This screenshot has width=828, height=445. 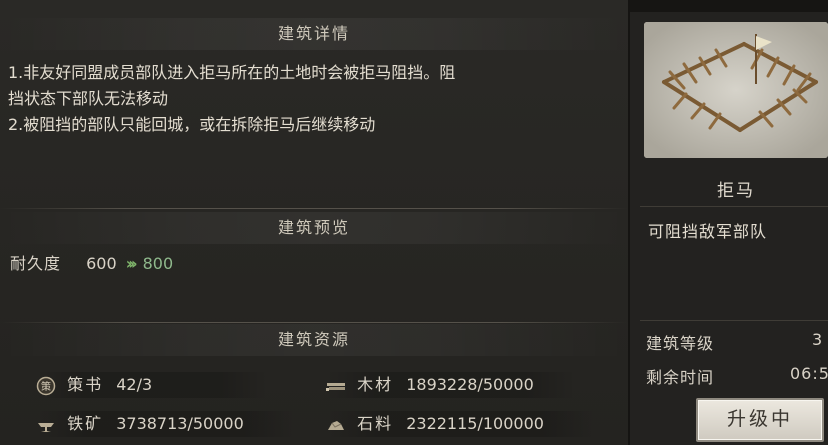 I want to click on building-level-label: 建筑等级, so click(x=680, y=343).